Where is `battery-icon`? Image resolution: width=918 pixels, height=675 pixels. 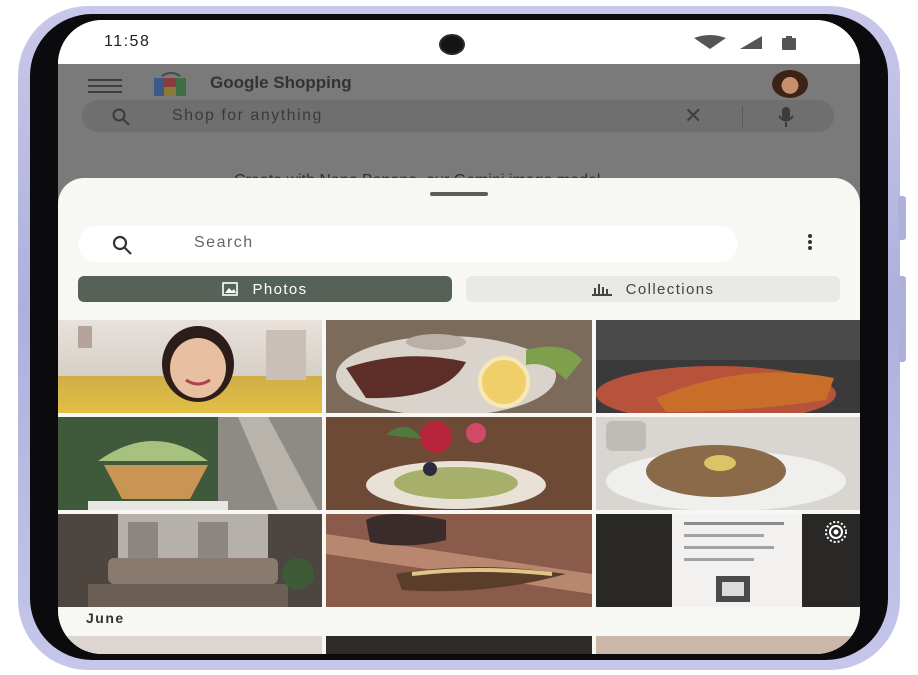
battery-icon is located at coordinates (789, 44).